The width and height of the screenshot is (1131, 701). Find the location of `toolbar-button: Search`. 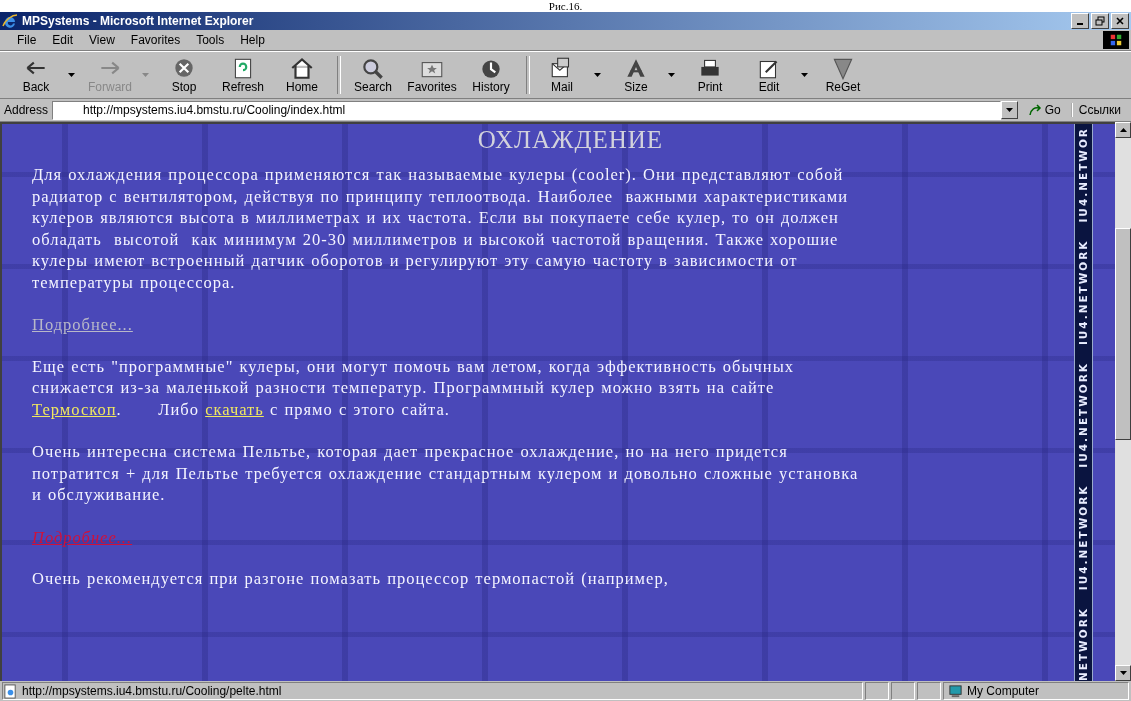

toolbar-button: Search is located at coordinates (373, 75).